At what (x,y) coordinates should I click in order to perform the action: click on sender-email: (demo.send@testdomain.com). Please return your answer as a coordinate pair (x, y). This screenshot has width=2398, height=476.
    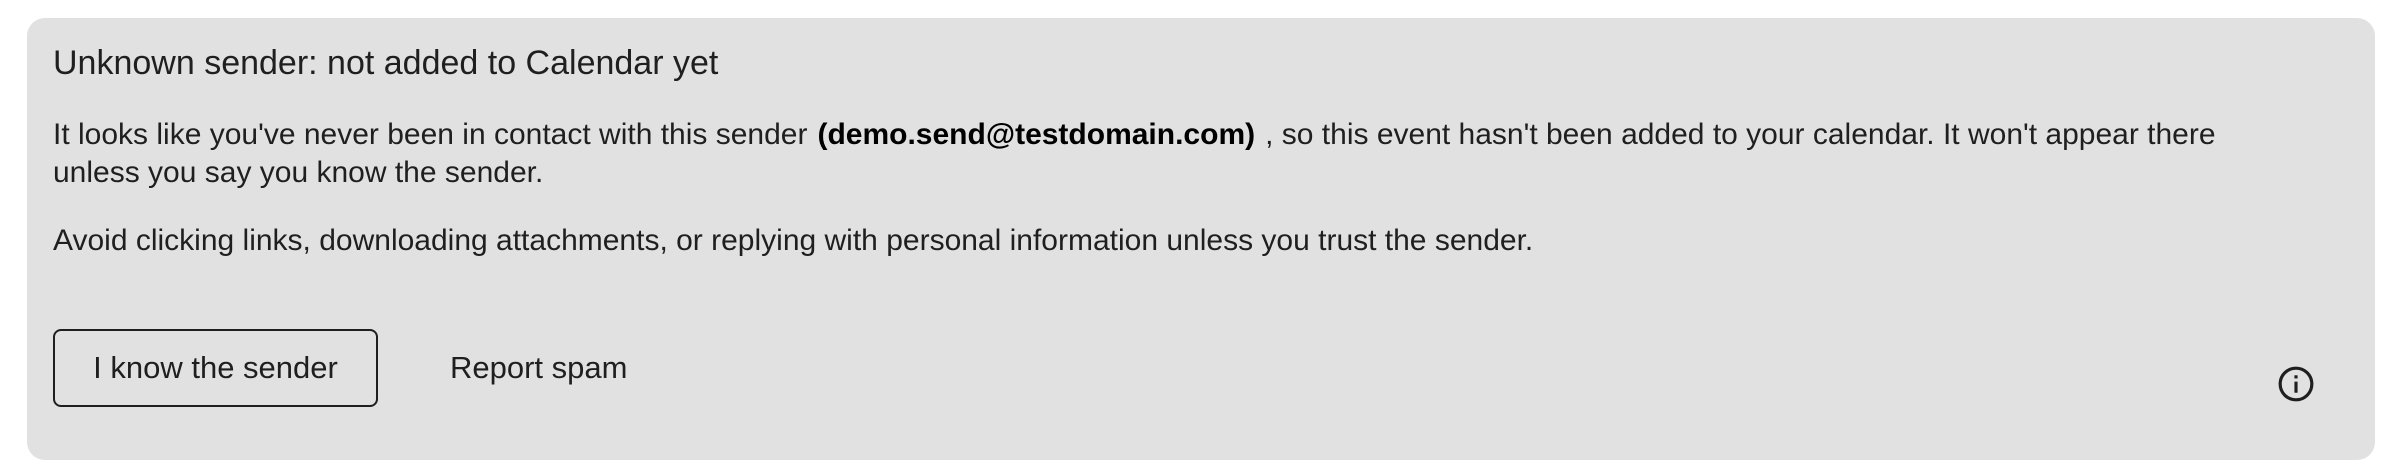
    Looking at the image, I should click on (1036, 134).